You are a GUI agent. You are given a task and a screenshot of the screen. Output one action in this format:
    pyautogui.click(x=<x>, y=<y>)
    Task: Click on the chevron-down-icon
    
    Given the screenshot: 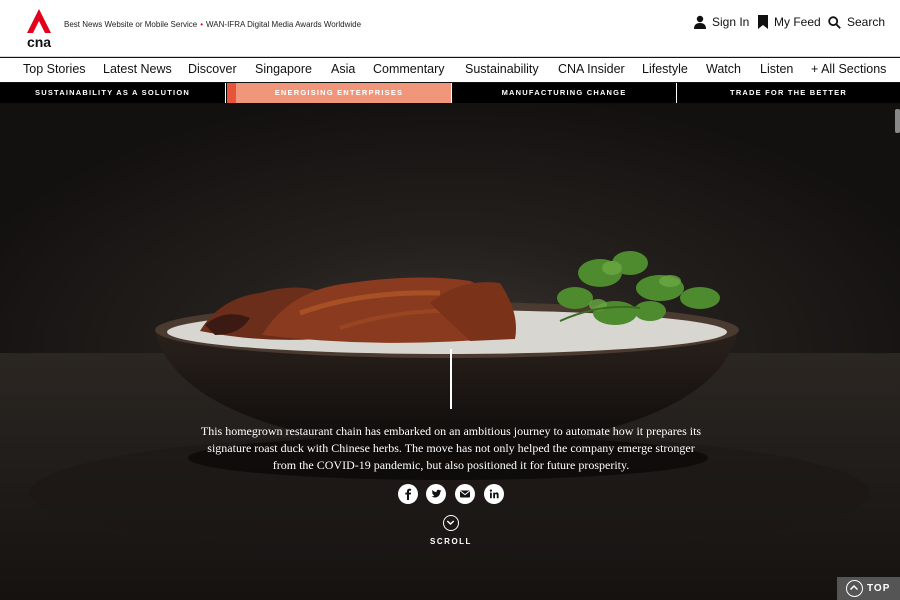 What is the action you would take?
    pyautogui.click(x=450, y=523)
    